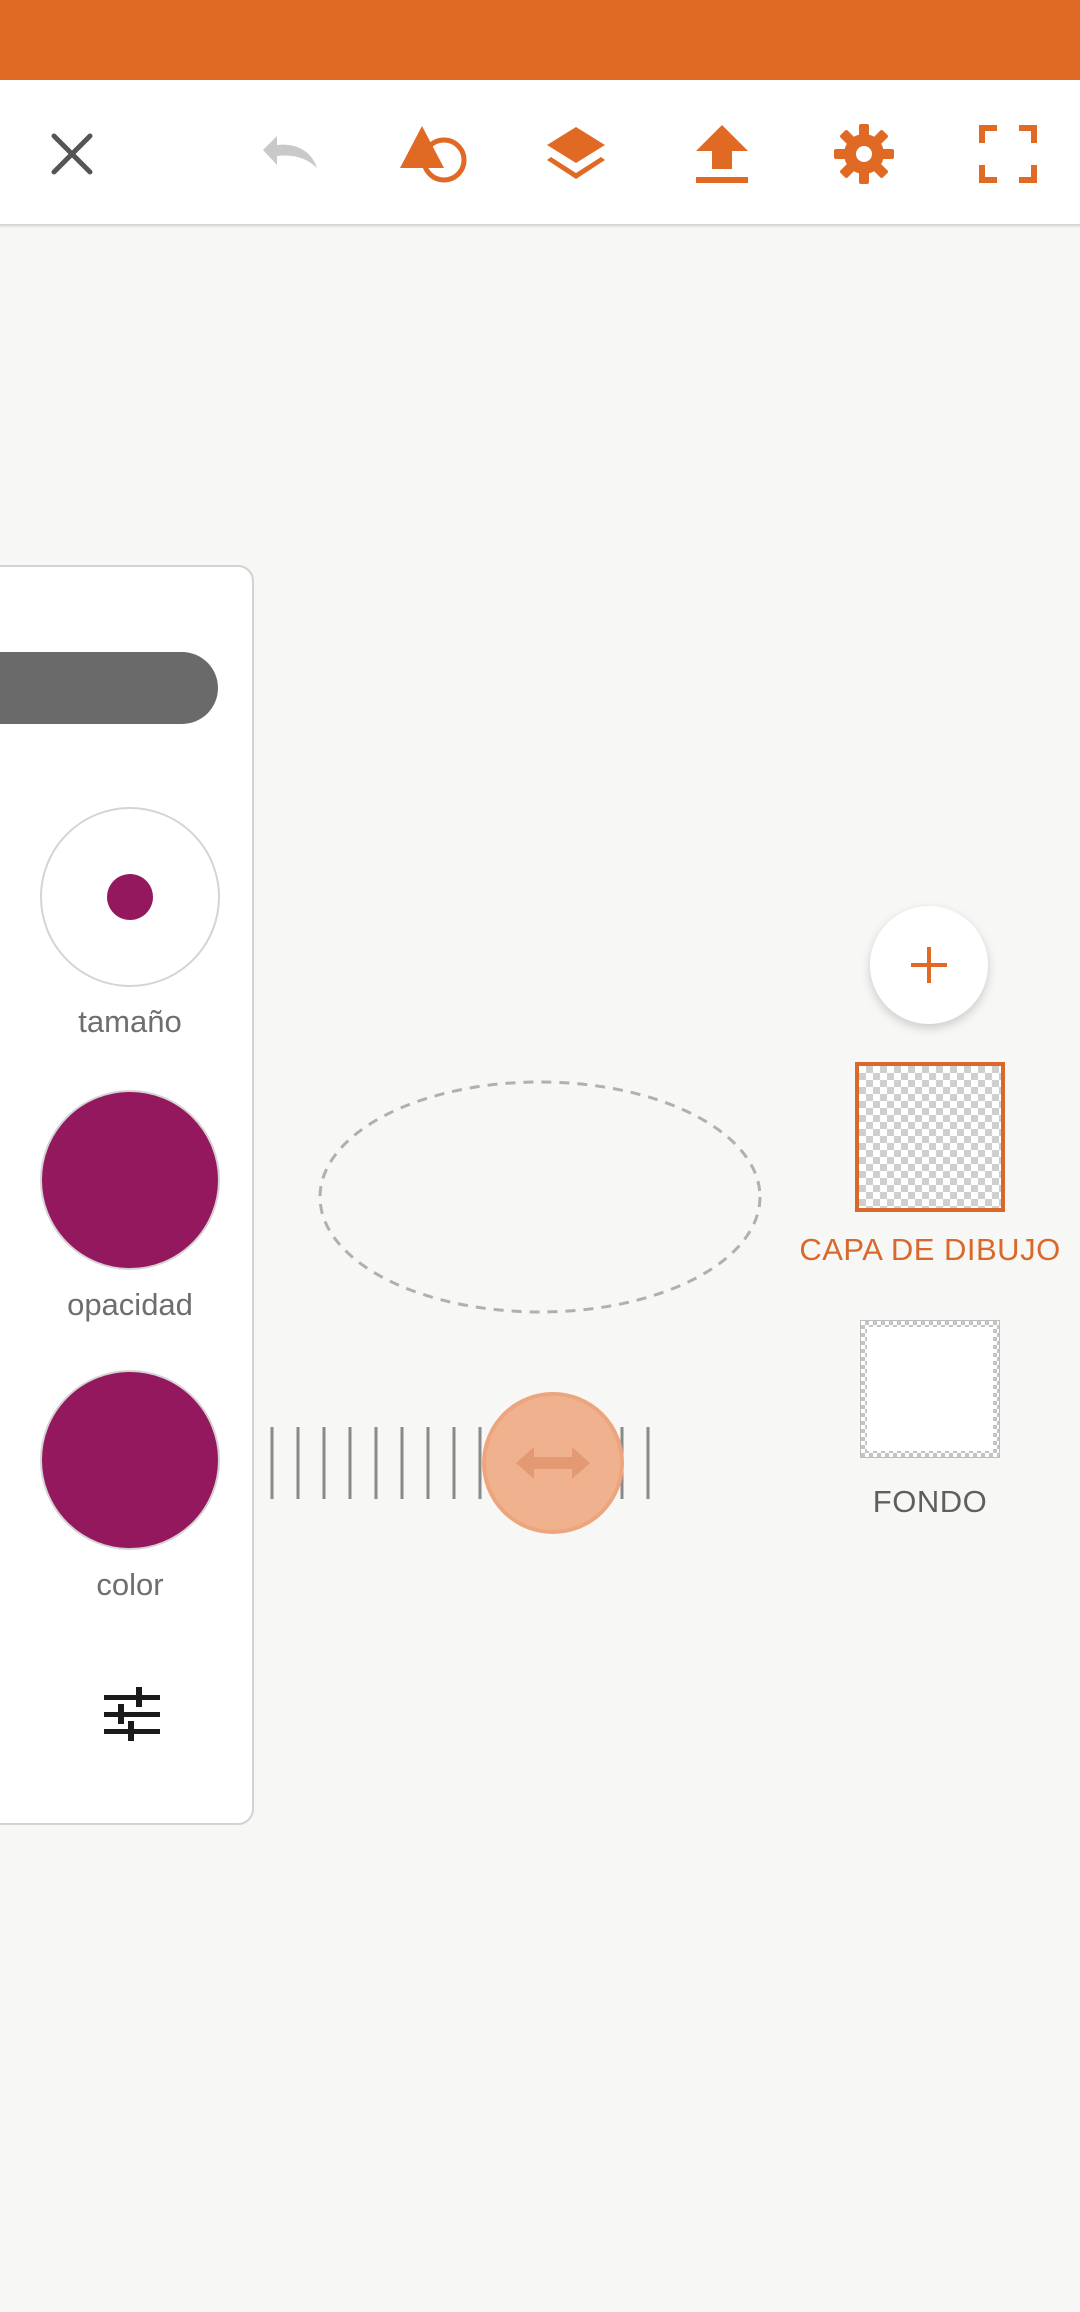 The height and width of the screenshot is (2312, 1080). I want to click on shape-tool-icon, so click(433, 154).